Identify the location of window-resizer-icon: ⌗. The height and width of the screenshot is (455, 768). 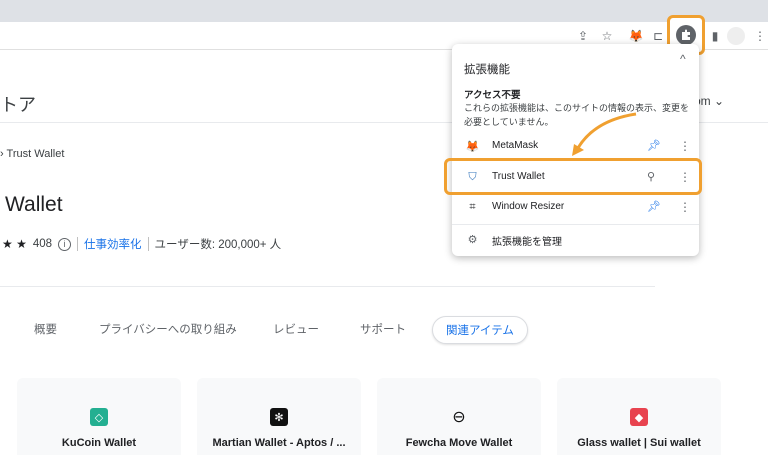
(472, 207).